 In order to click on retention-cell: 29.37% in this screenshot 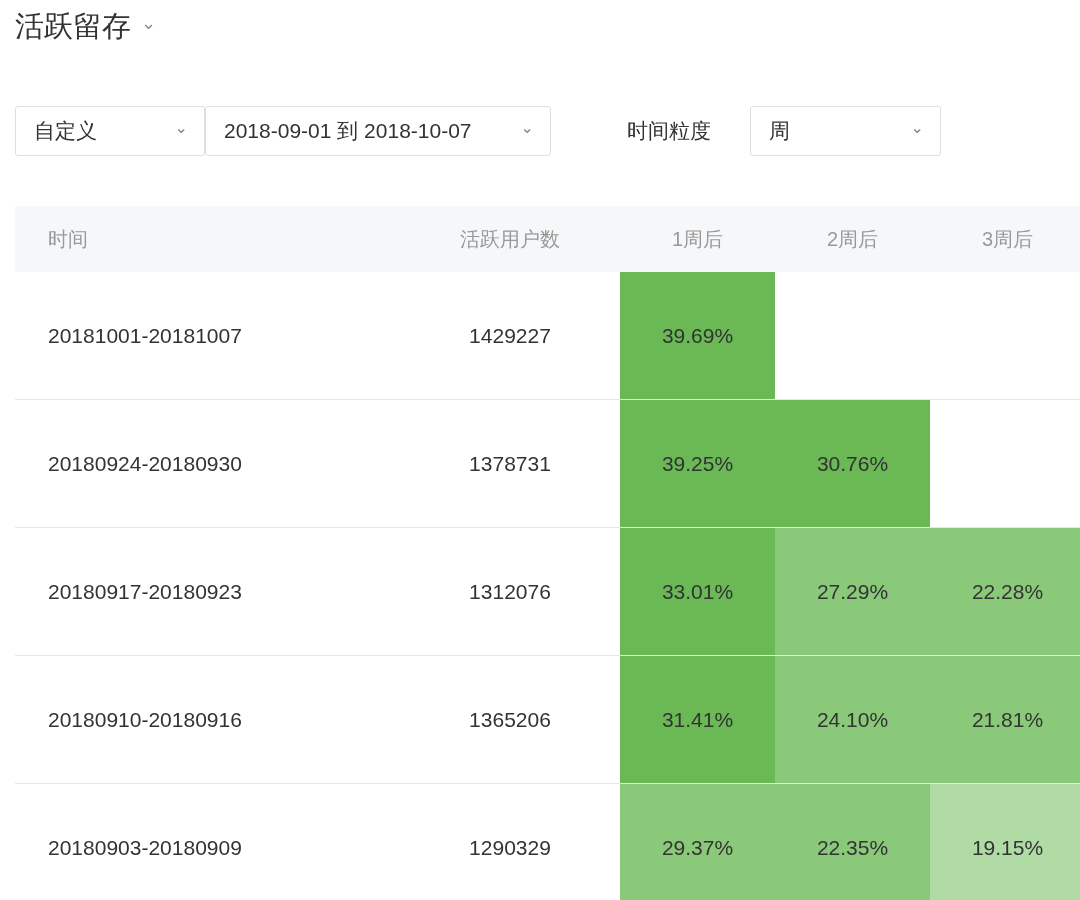, I will do `click(697, 842)`.